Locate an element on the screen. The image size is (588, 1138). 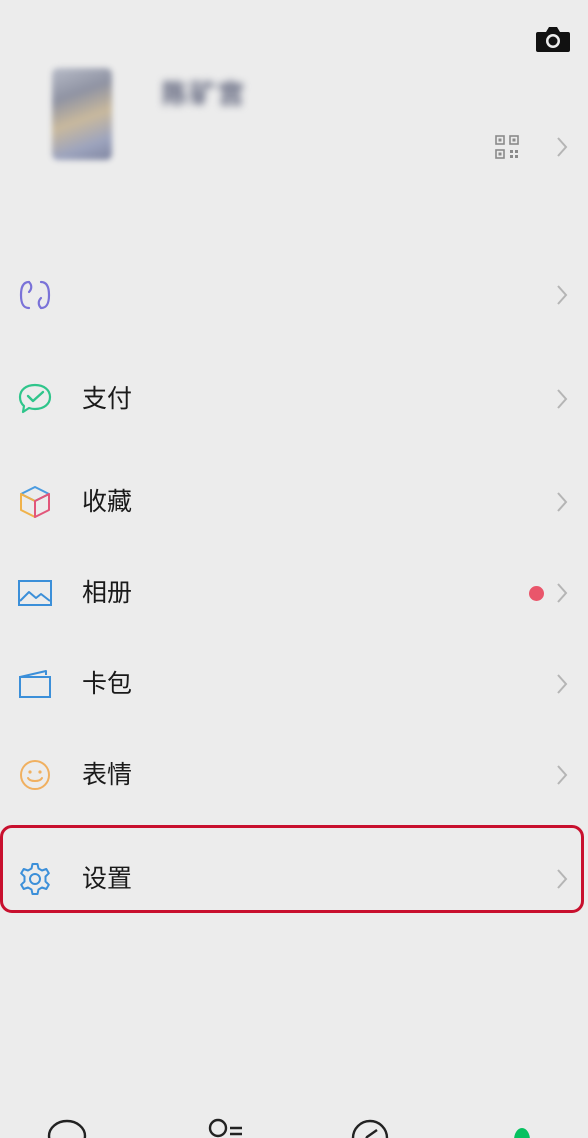
camera-icon is located at coordinates (553, 39).